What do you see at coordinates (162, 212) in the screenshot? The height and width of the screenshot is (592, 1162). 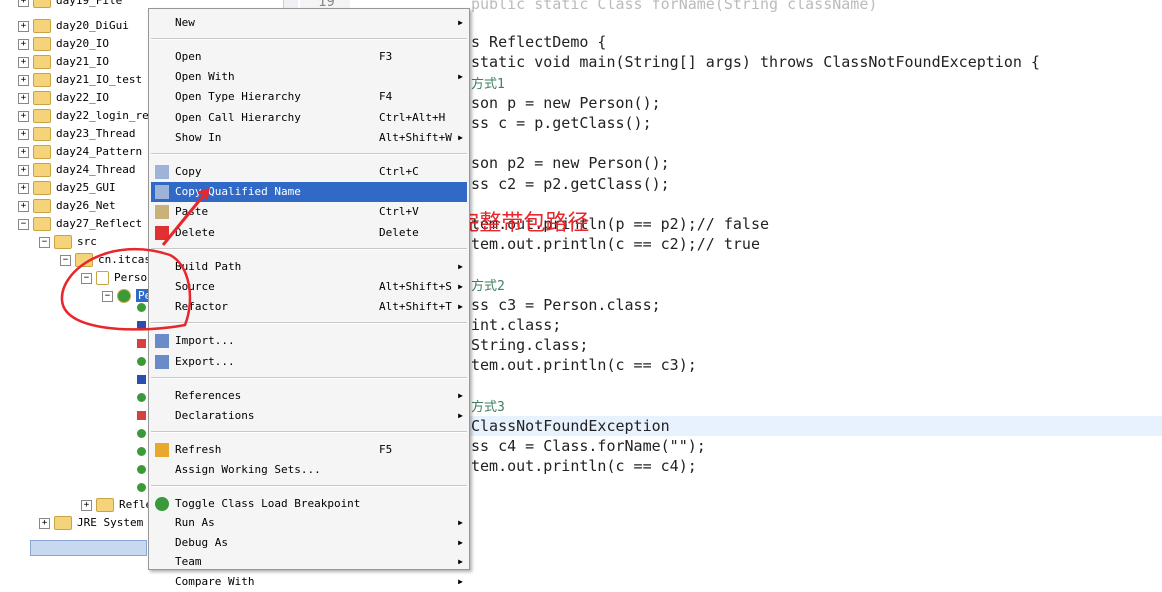 I see `paste-icon` at bounding box center [162, 212].